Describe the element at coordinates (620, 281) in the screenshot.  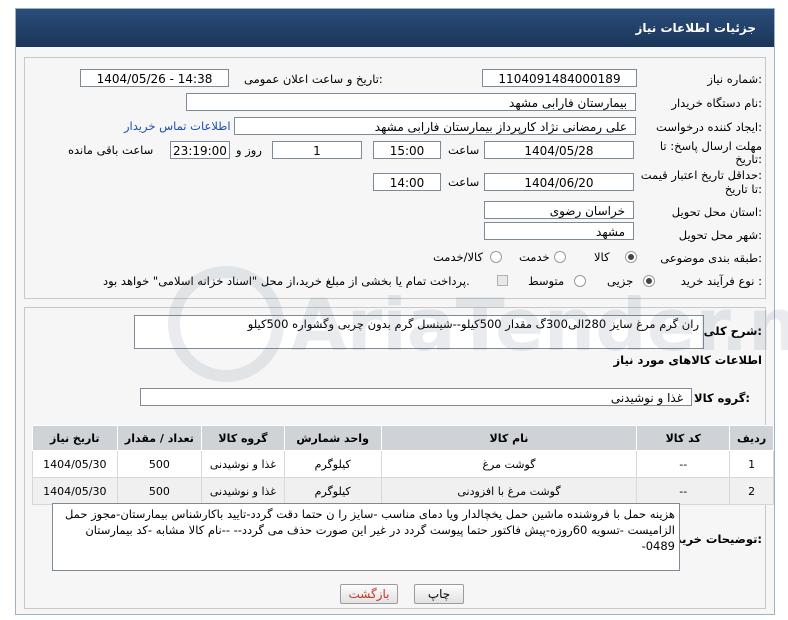
I see `process-option-minor: جزیی` at that location.